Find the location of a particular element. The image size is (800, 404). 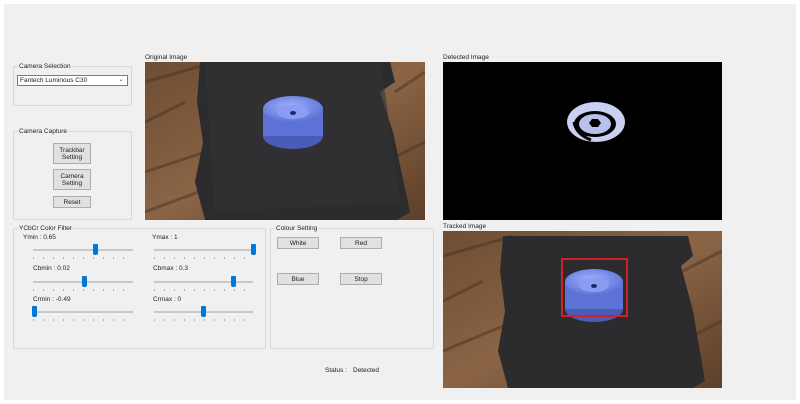

chevron-down-icon: ⌄ is located at coordinates (121, 80).